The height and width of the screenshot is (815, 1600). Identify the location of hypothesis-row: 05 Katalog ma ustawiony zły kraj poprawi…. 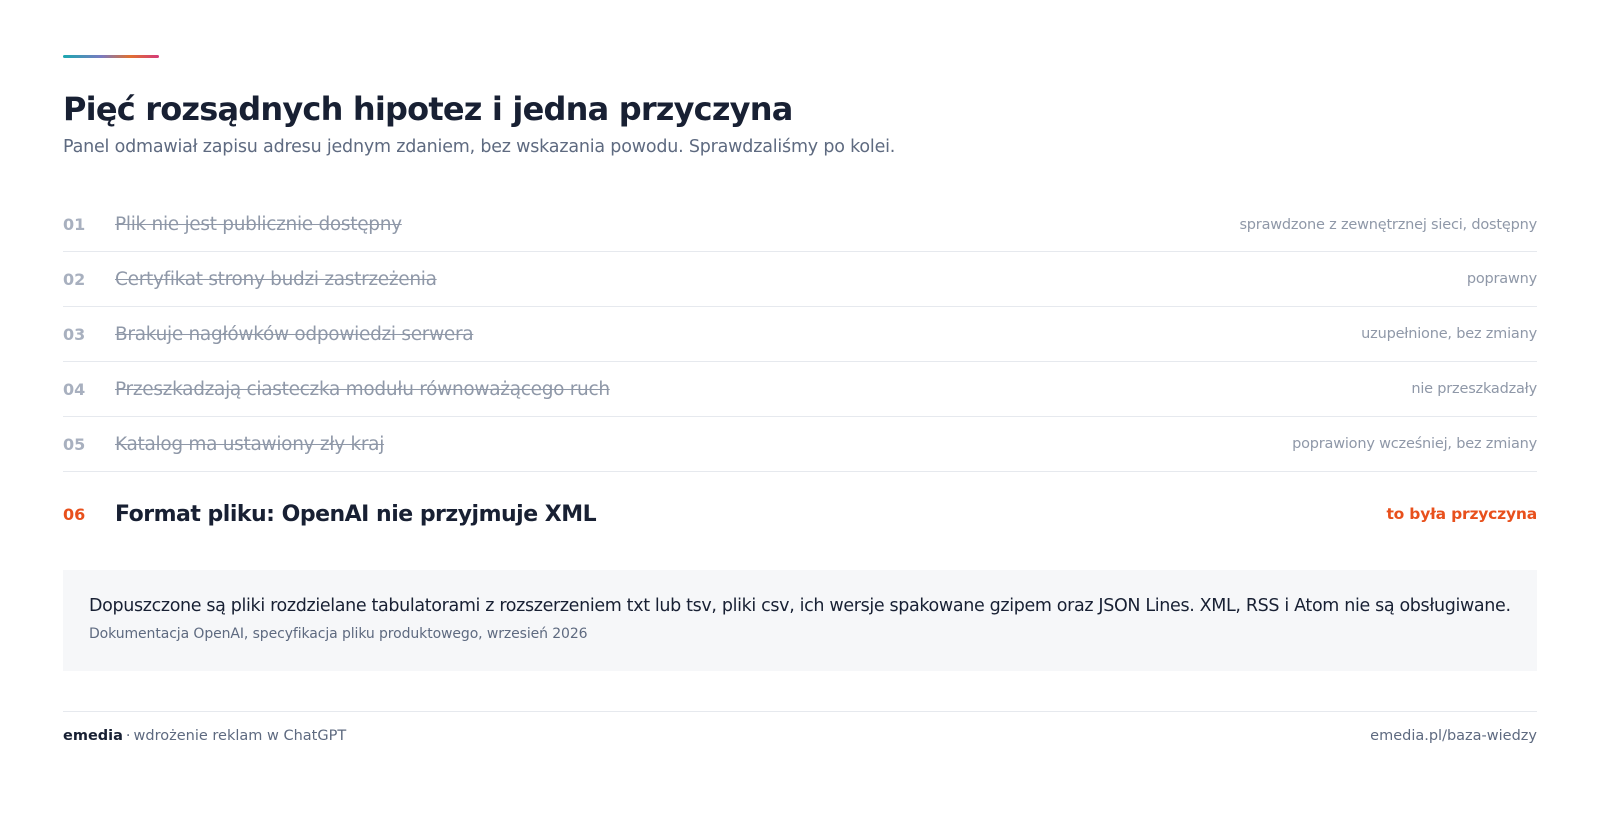
(800, 444).